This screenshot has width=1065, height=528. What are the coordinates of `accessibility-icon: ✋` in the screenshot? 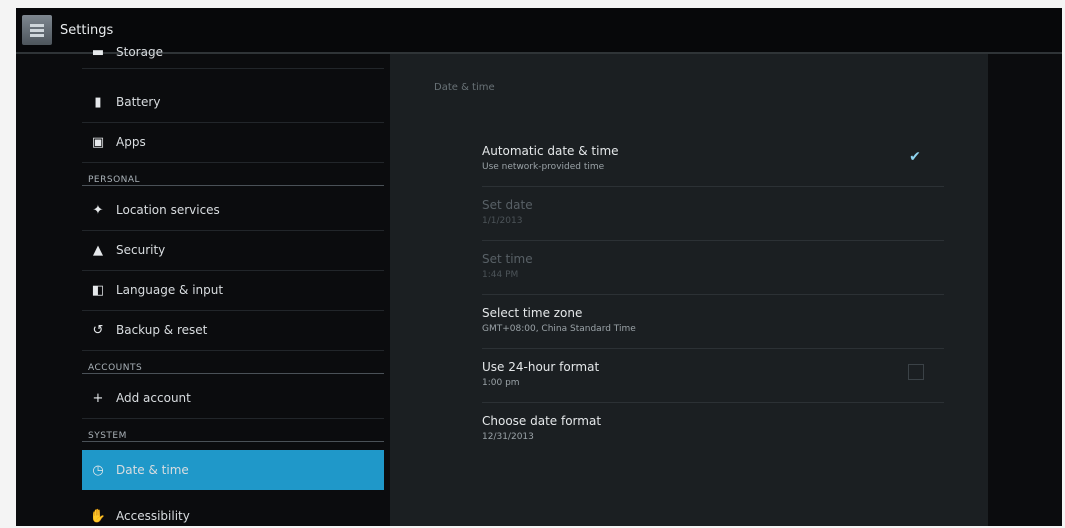 It's located at (98, 516).